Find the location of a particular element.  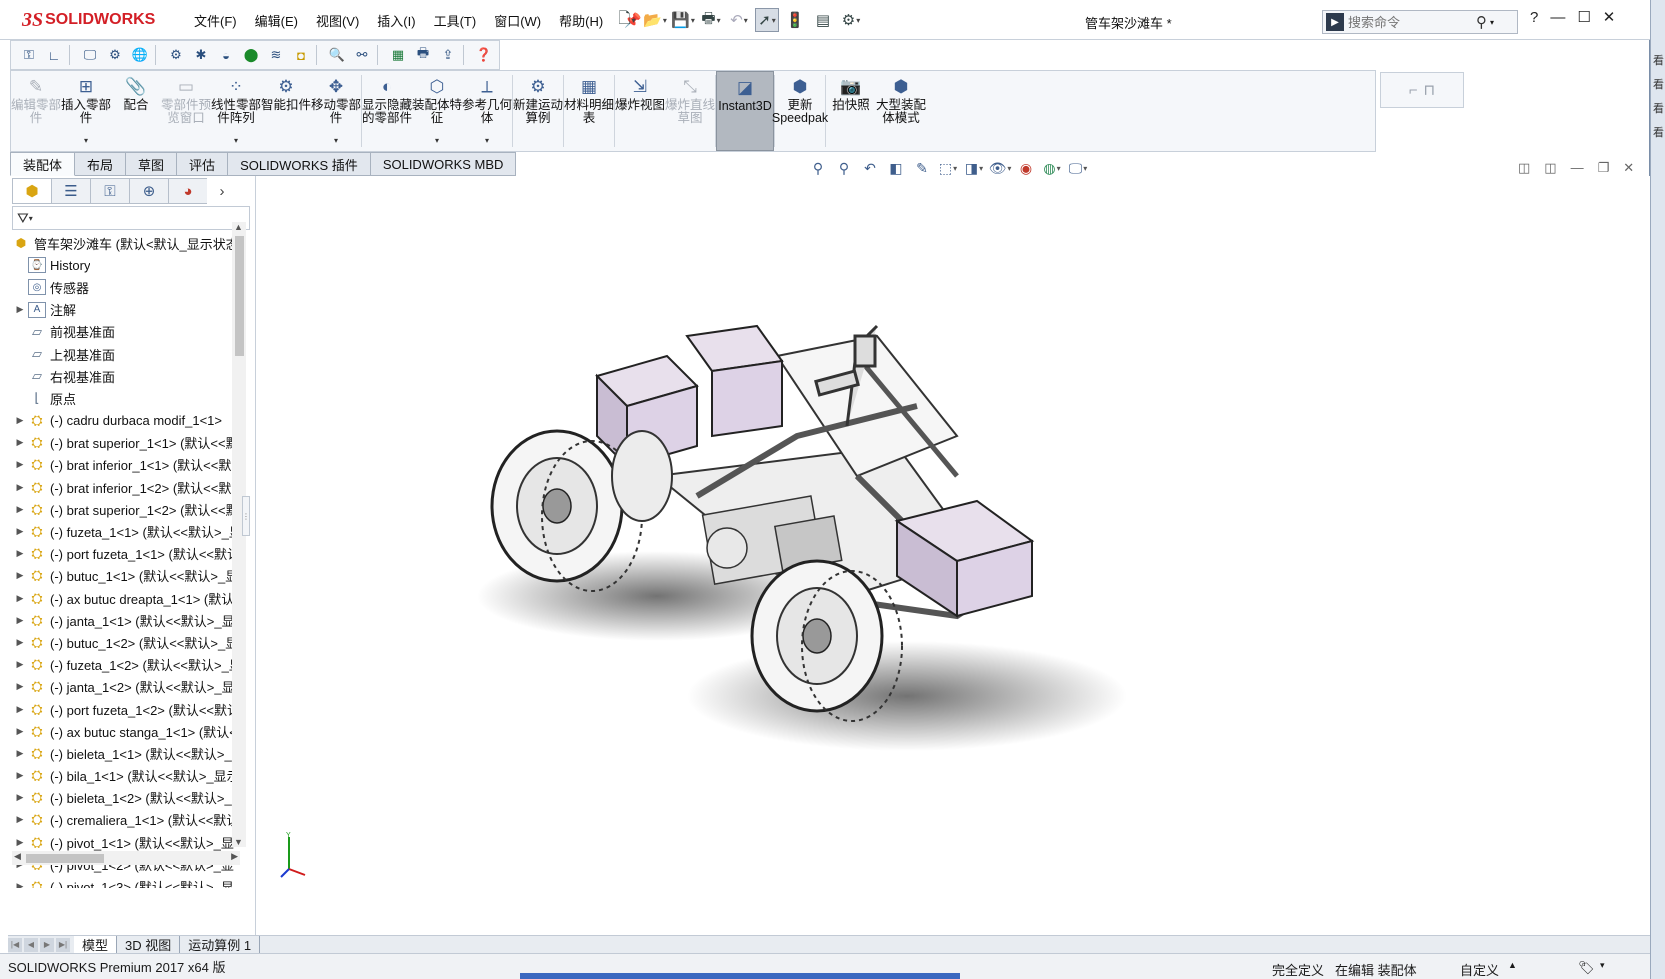

tree-component-item: ▶ ⛭ (-) cadru durbaca modif_1<1> is located at coordinates (126, 421).